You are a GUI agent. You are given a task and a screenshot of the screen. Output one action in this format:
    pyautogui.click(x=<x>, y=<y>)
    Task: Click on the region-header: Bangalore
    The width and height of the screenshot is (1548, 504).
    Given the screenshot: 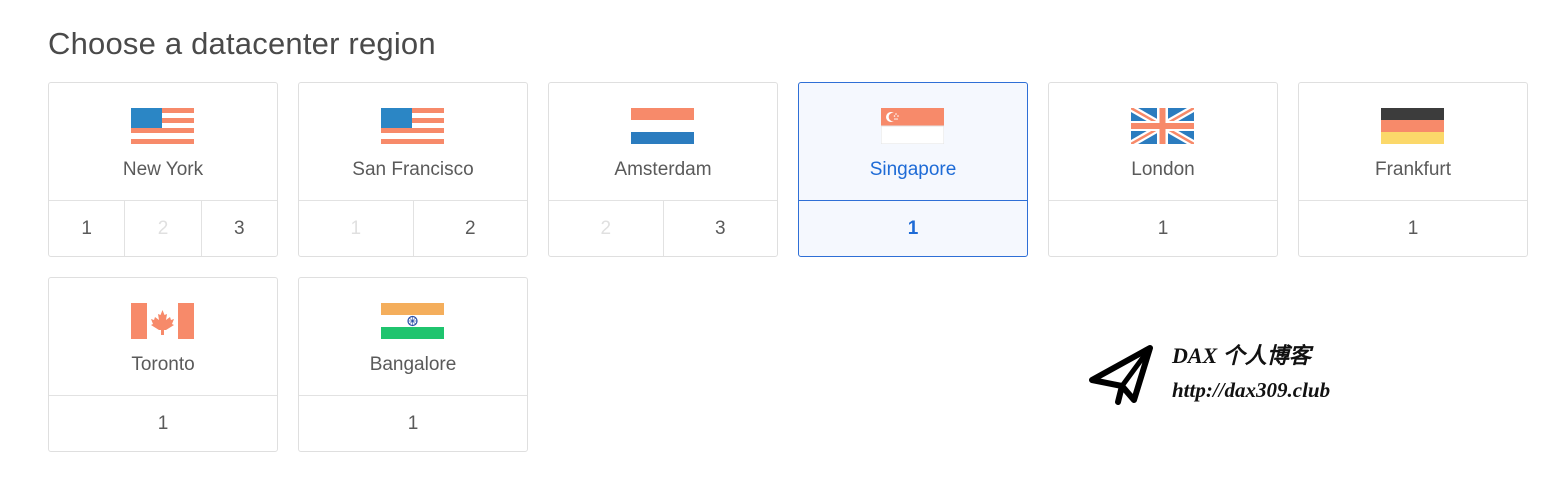 What is the action you would take?
    pyautogui.click(x=413, y=337)
    